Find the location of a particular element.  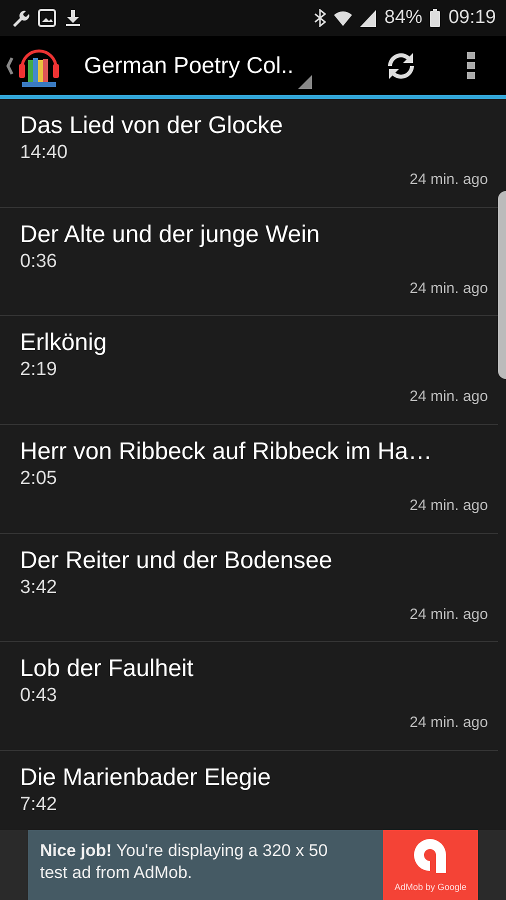

ad-banner: Nice job! You're displaying a 320 x 50 test ad from AdMob. AdMob by Google is located at coordinates (253, 865).